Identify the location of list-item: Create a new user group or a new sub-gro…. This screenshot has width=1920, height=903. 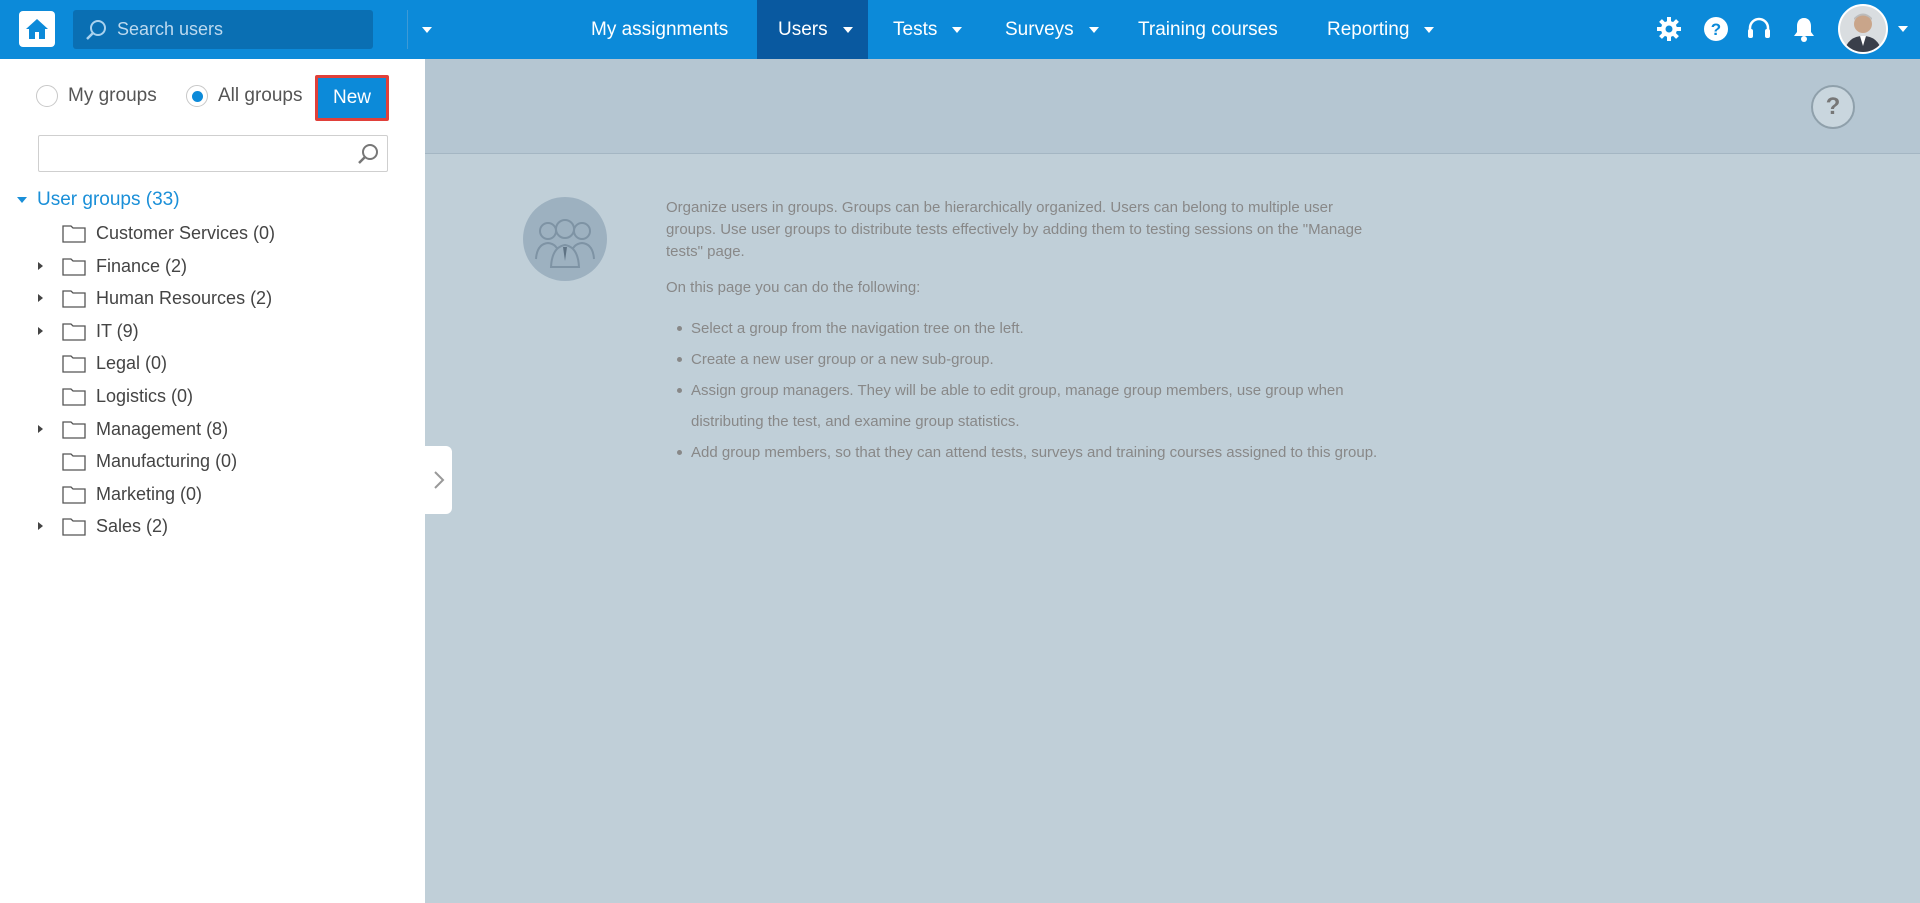
(1031, 359).